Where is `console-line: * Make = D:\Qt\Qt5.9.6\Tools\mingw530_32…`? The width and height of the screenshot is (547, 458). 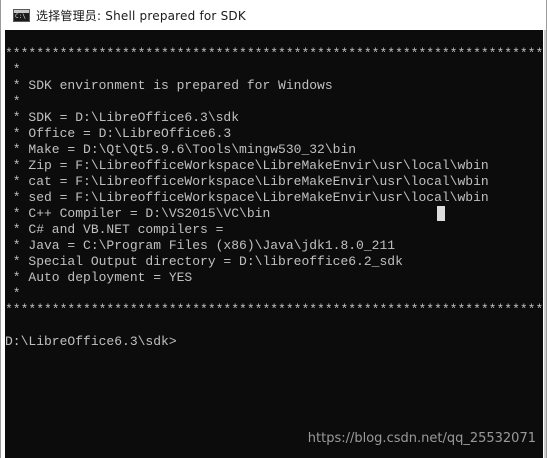 console-line: * Make = D:\Qt\Qt5.9.6\Tools\mingw530_32… is located at coordinates (181, 149).